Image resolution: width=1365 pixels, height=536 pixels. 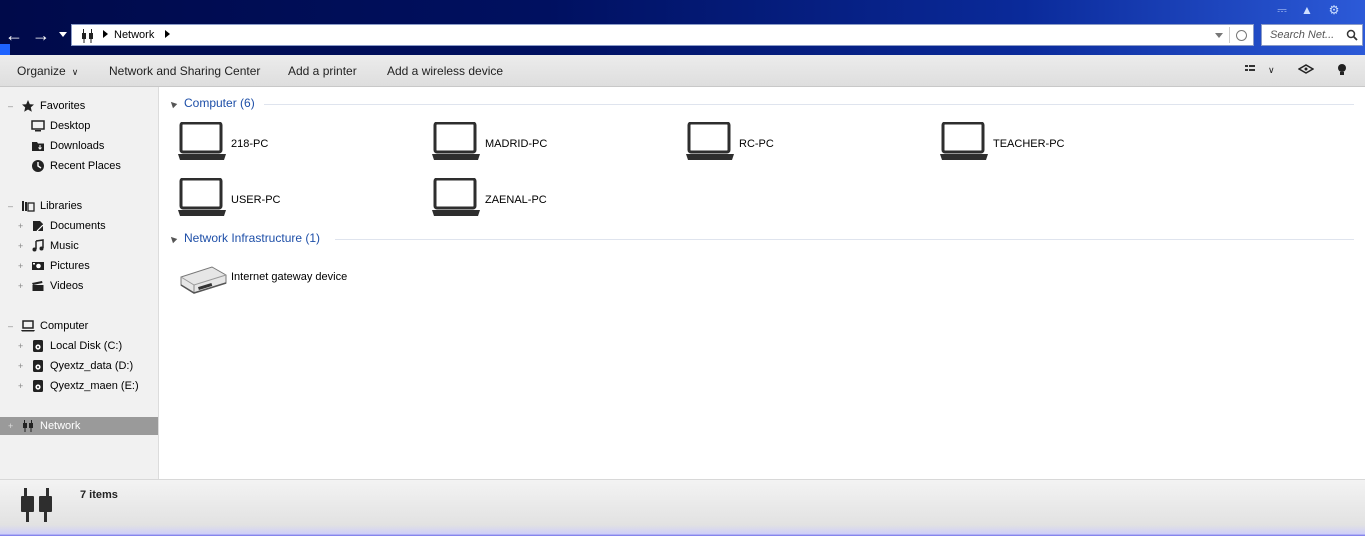 I want to click on breadcrumb-network: Network, so click(x=134, y=35).